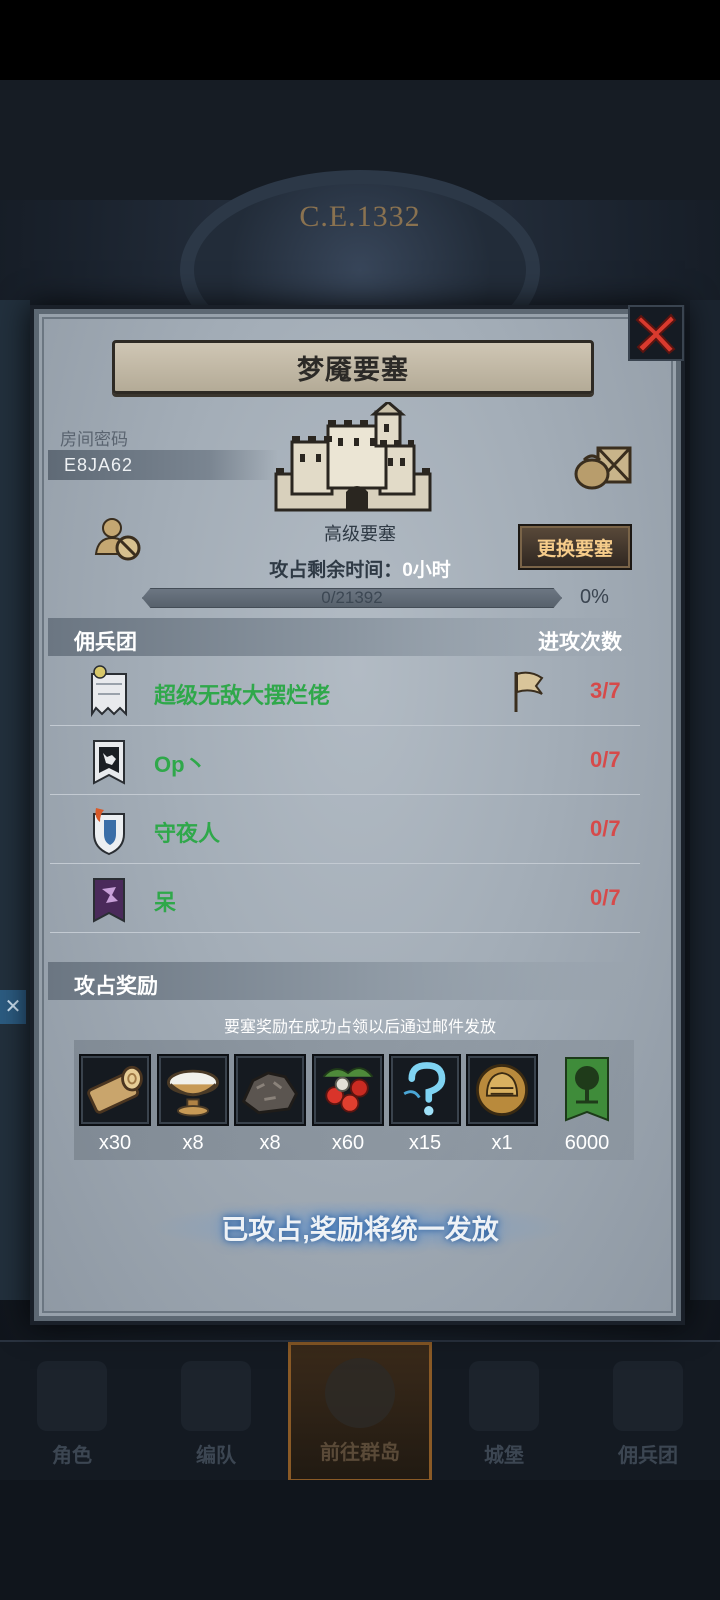  What do you see at coordinates (360, 40) in the screenshot?
I see `status-bar` at bounding box center [360, 40].